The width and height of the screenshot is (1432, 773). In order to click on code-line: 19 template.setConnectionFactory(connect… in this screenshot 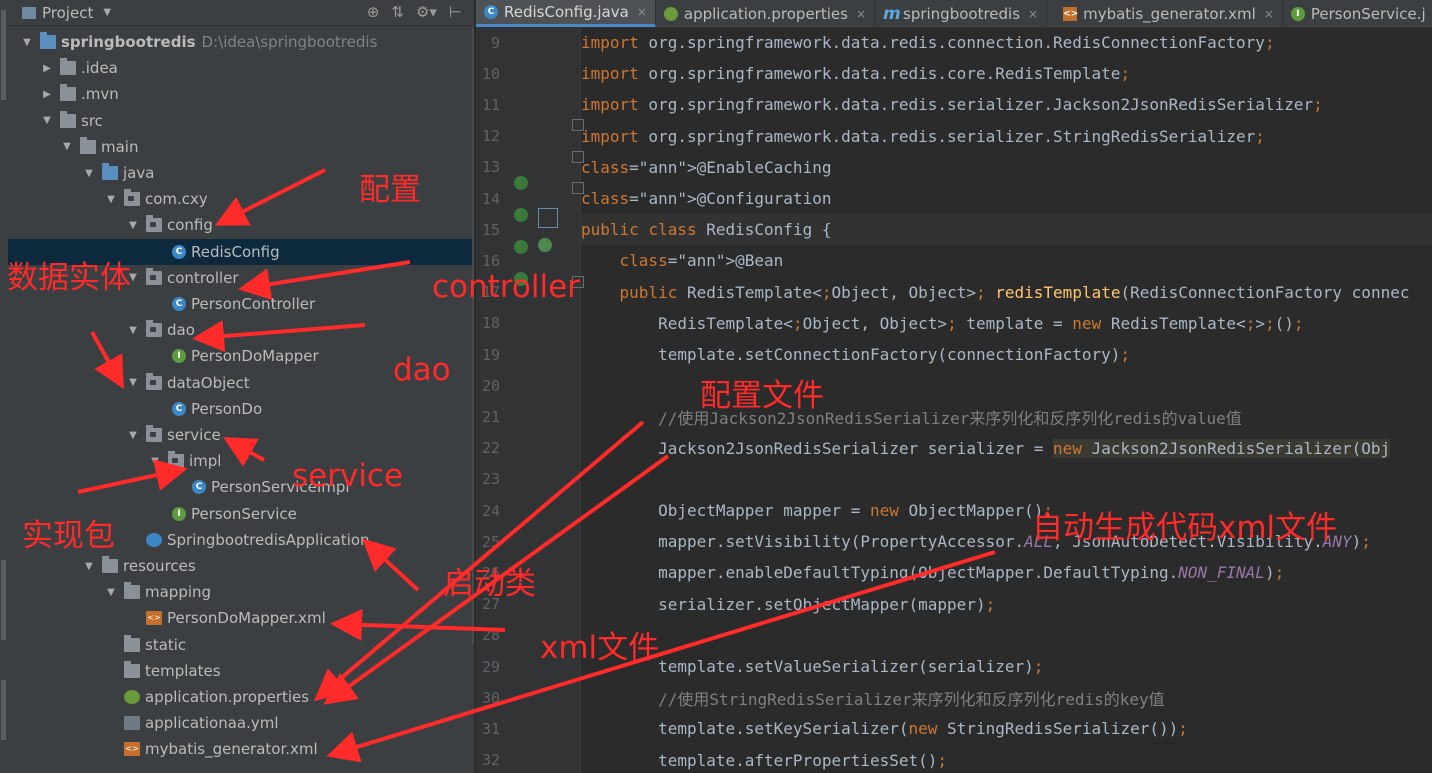, I will do `click(957, 354)`.